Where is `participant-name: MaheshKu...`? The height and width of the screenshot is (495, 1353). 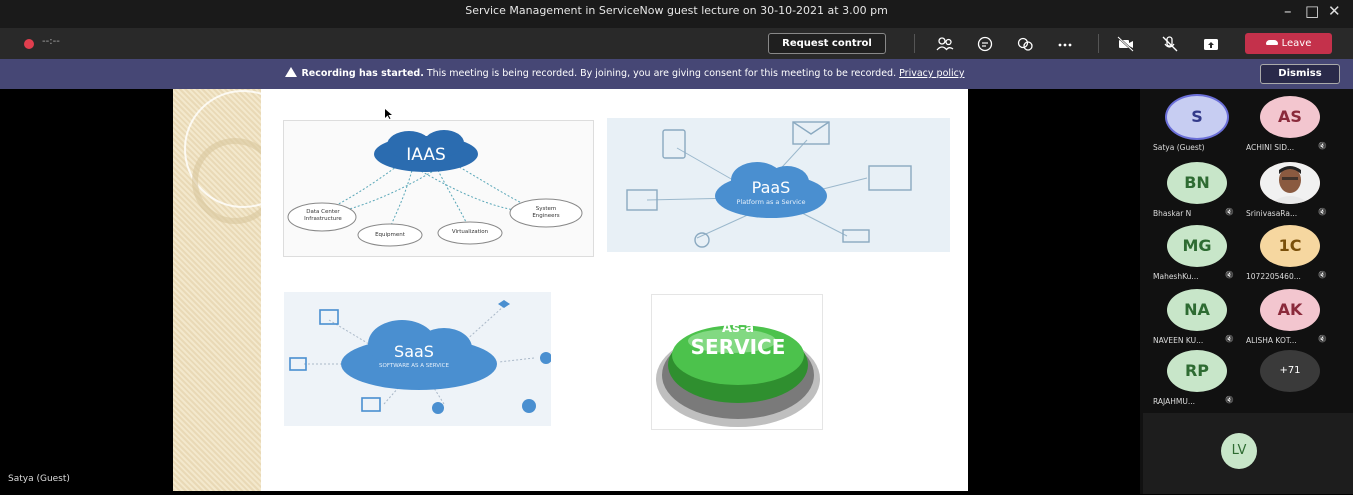 participant-name: MaheshKu... is located at coordinates (1176, 276).